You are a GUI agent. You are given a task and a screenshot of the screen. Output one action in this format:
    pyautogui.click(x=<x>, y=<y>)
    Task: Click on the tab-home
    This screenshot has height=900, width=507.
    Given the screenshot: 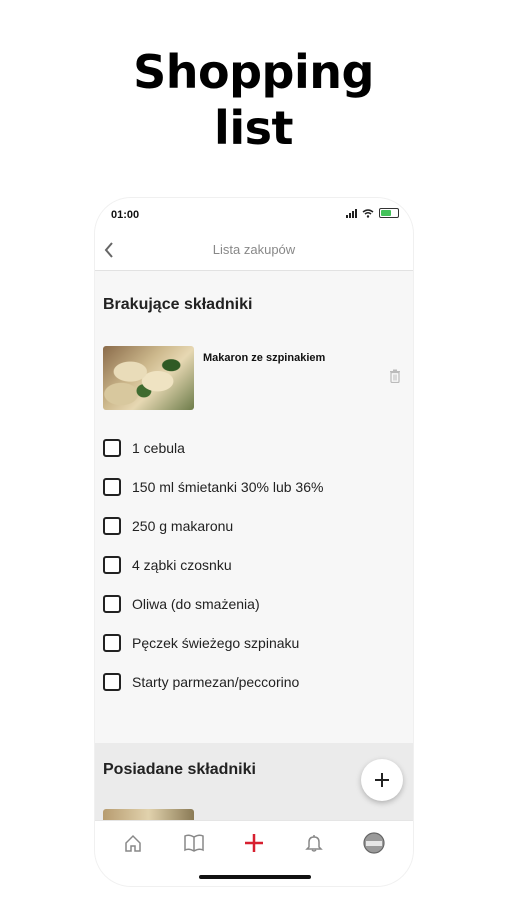 What is the action you would take?
    pyautogui.click(x=133, y=843)
    